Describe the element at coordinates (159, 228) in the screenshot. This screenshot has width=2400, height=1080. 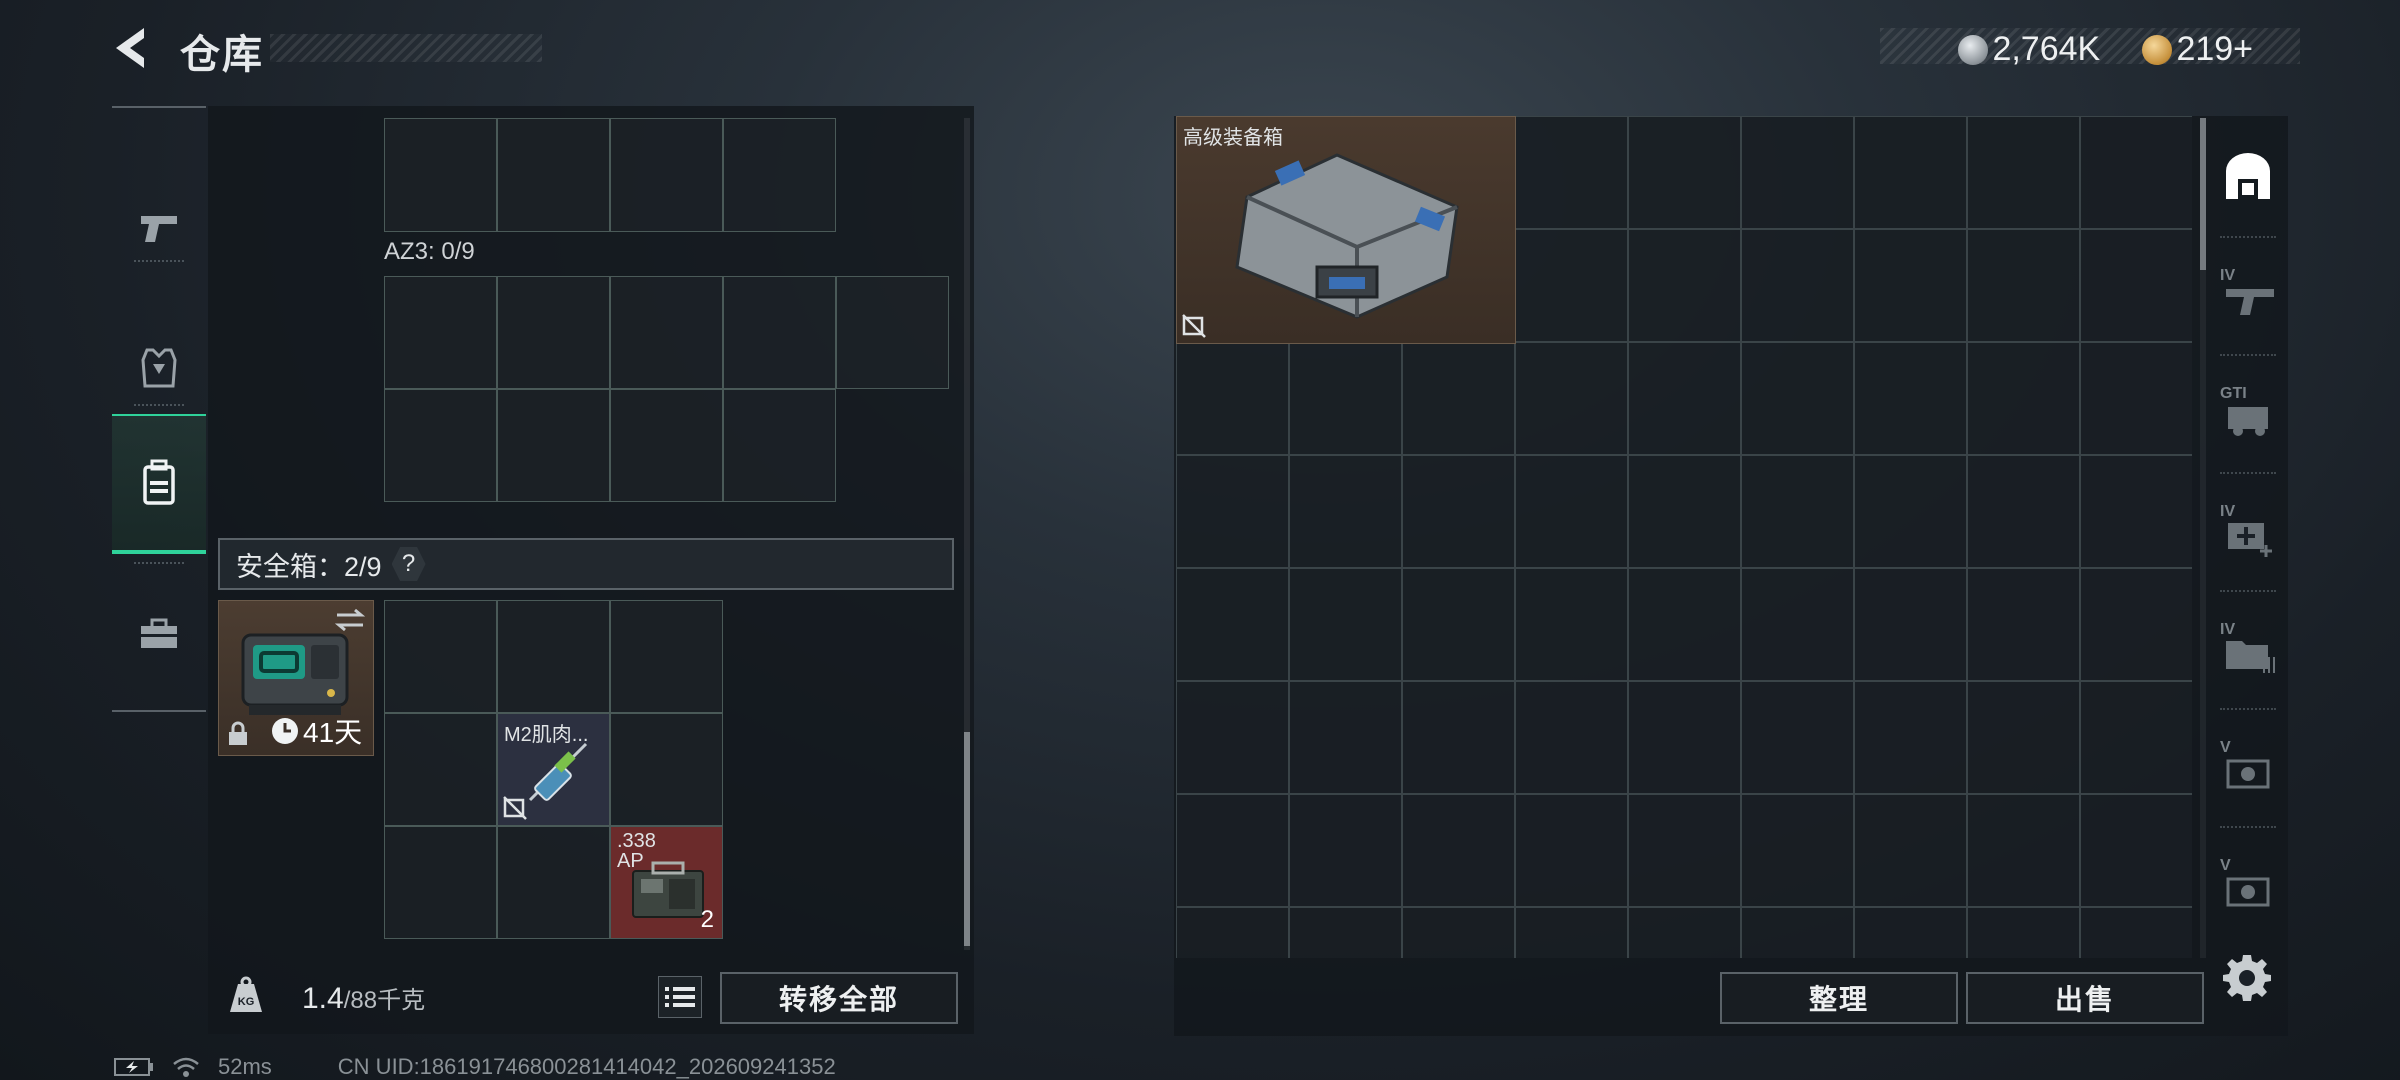
I see `weapons-tab` at that location.